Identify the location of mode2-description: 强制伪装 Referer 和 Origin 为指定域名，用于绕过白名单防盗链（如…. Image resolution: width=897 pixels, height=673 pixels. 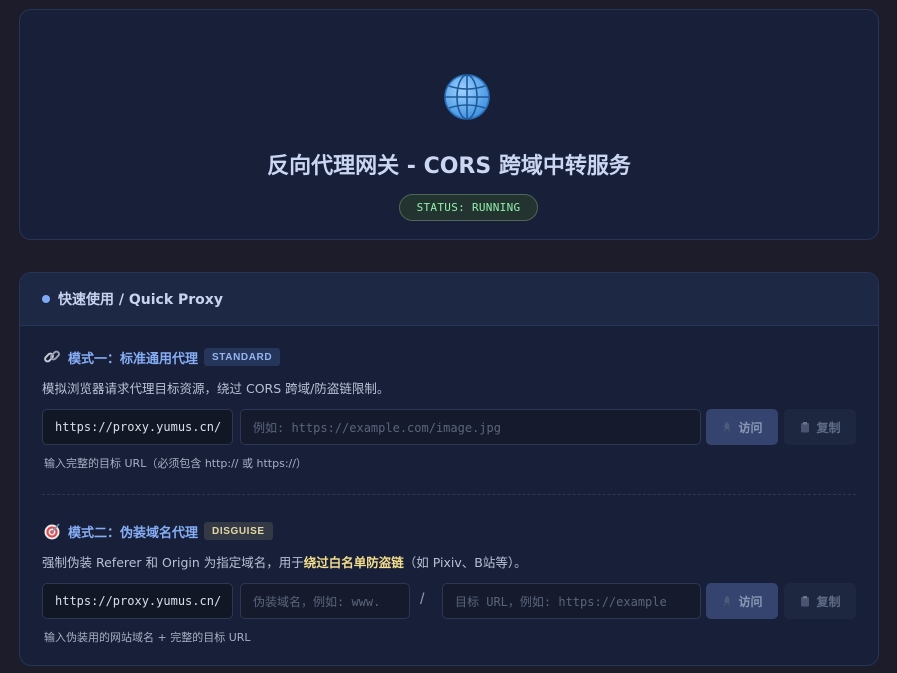
(284, 561).